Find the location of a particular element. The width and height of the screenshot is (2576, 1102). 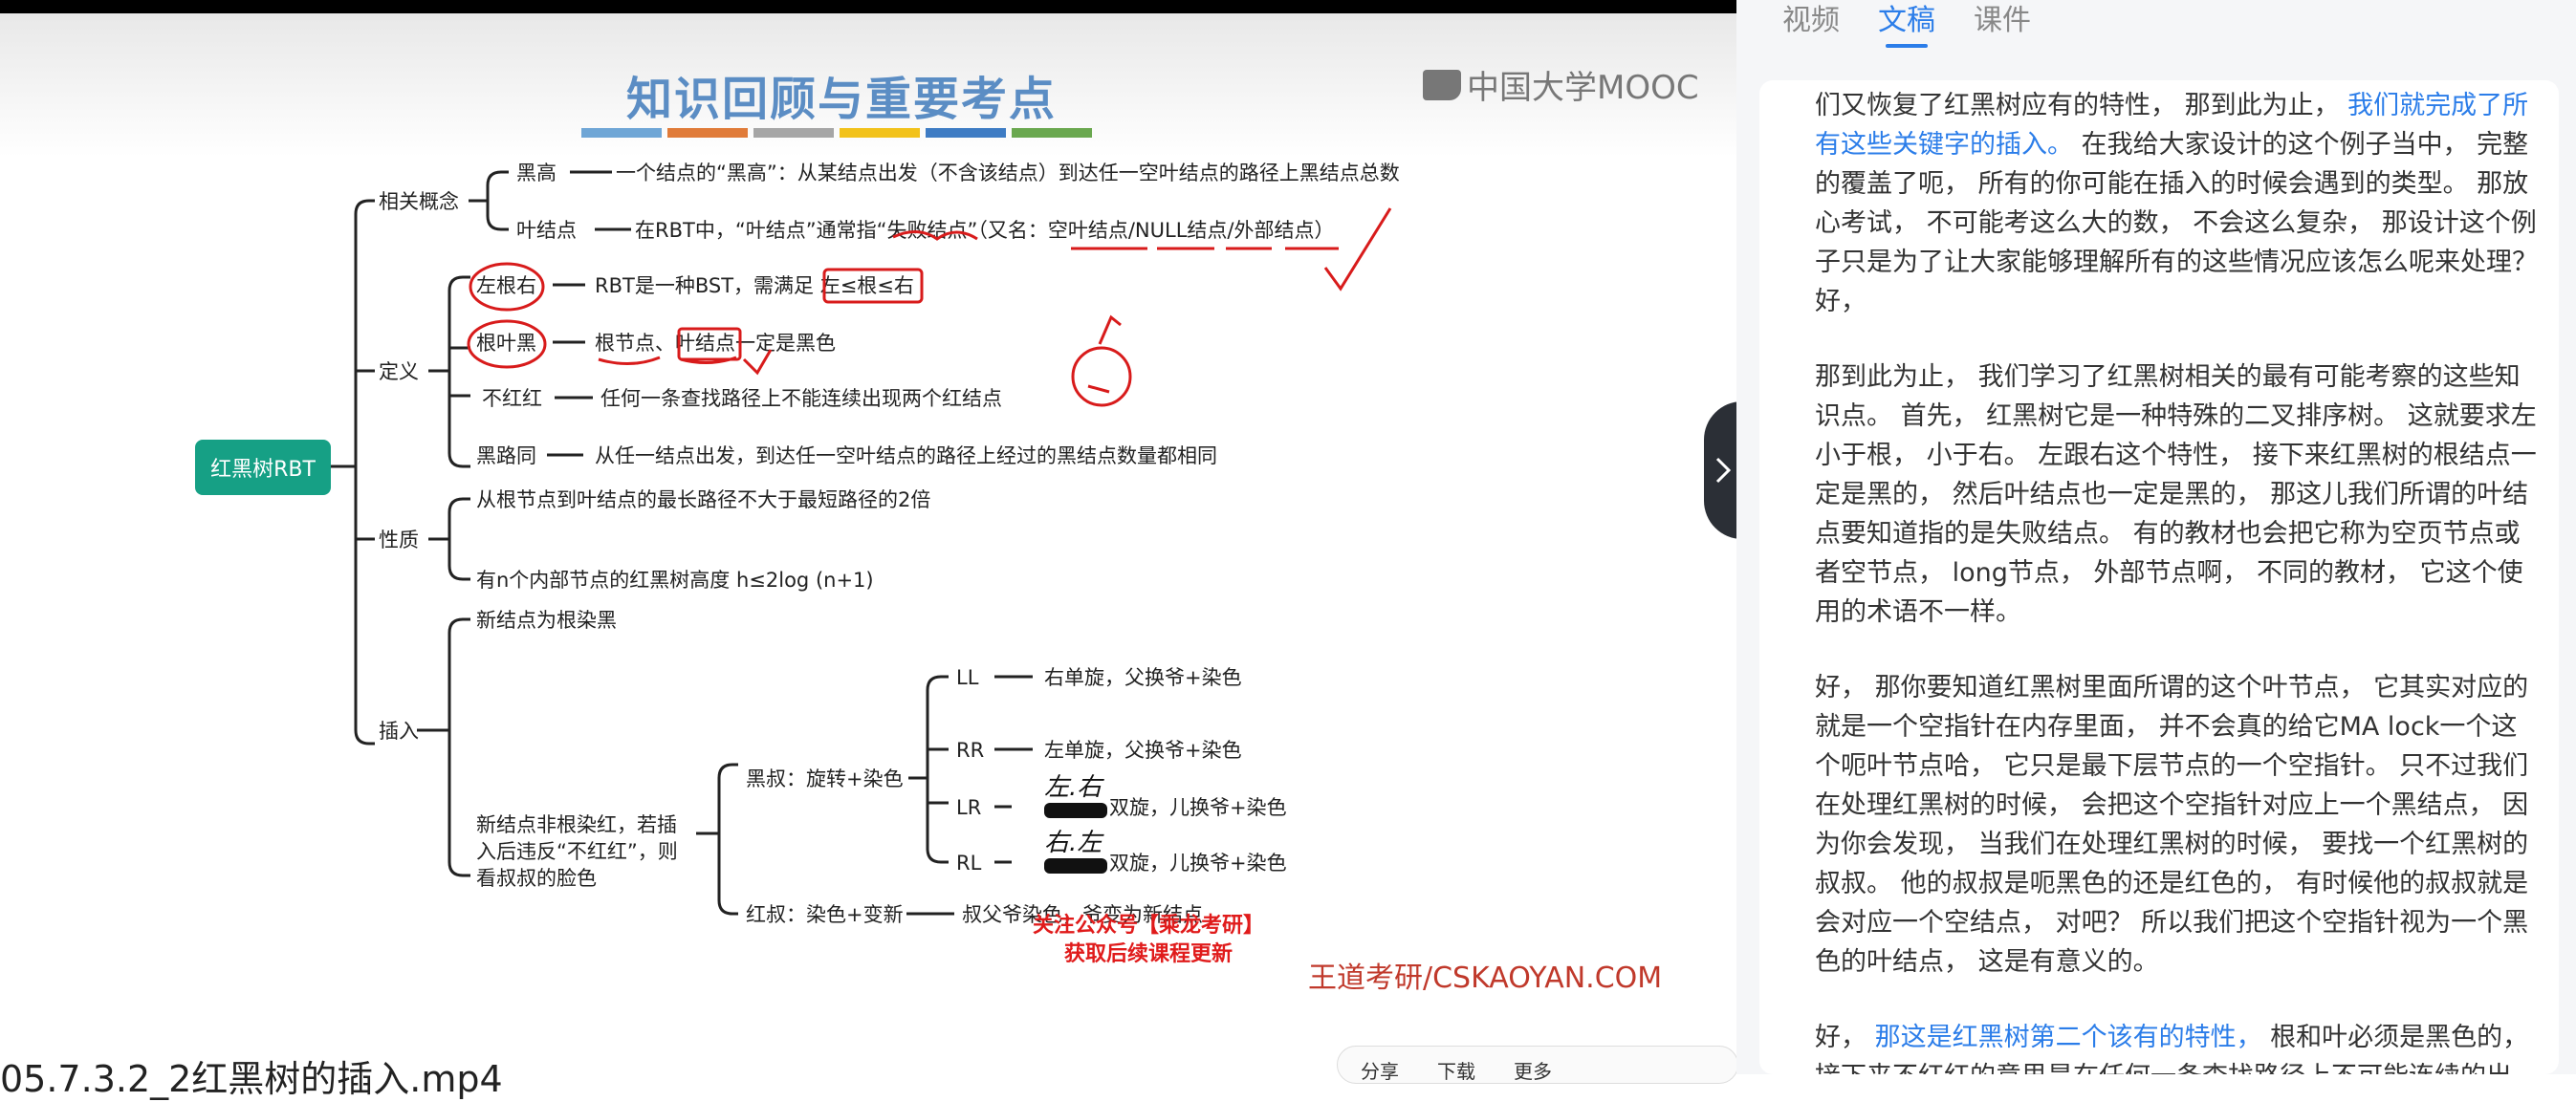

group-concepts: 相关概念 is located at coordinates (419, 202).